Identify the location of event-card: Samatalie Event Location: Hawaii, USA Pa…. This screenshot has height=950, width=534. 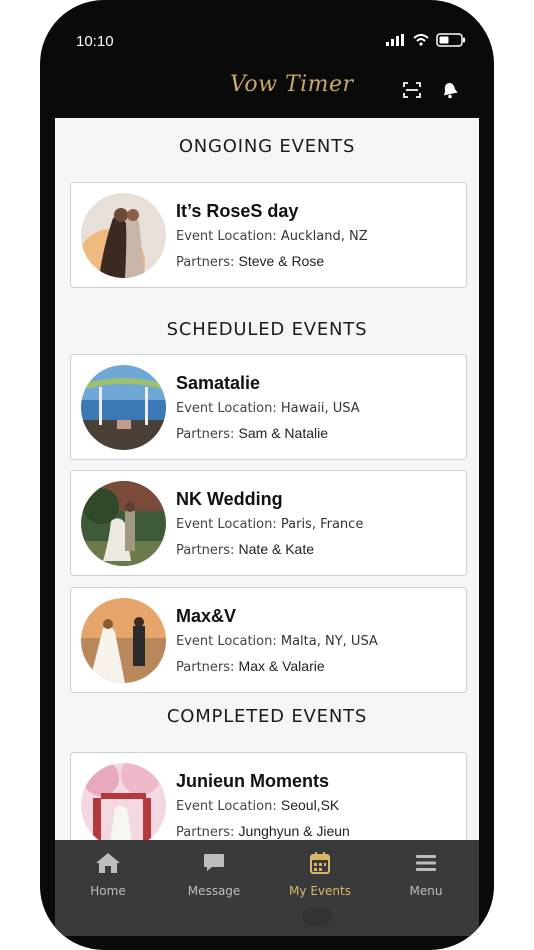
(268, 407).